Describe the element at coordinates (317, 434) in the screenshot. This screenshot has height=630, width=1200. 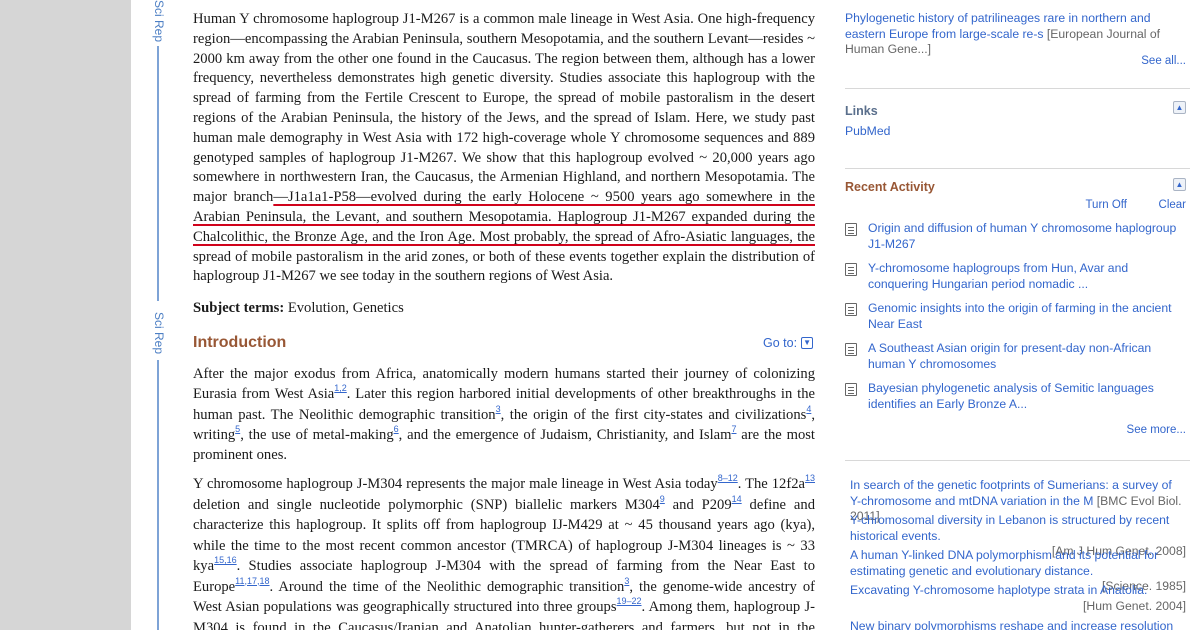
I see `intro-text: , the use of metal-making` at that location.